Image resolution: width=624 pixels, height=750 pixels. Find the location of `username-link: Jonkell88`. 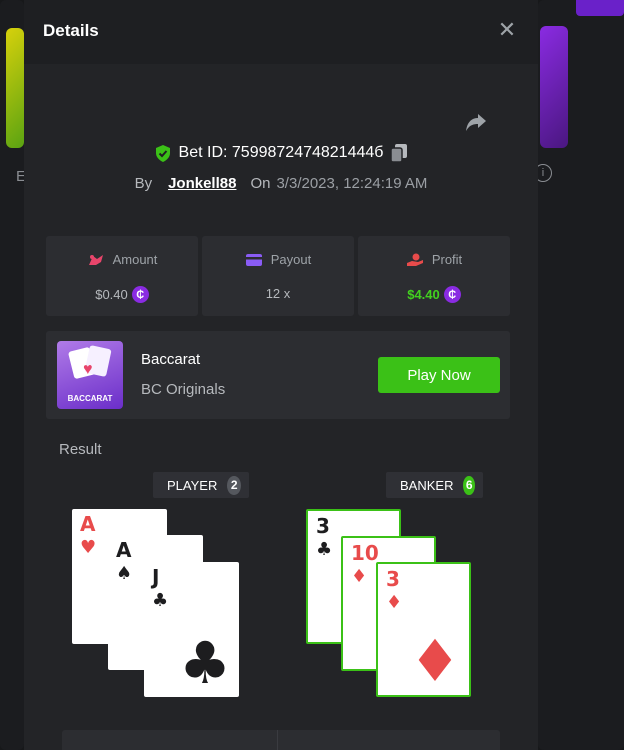

username-link: Jonkell88 is located at coordinates (202, 183).